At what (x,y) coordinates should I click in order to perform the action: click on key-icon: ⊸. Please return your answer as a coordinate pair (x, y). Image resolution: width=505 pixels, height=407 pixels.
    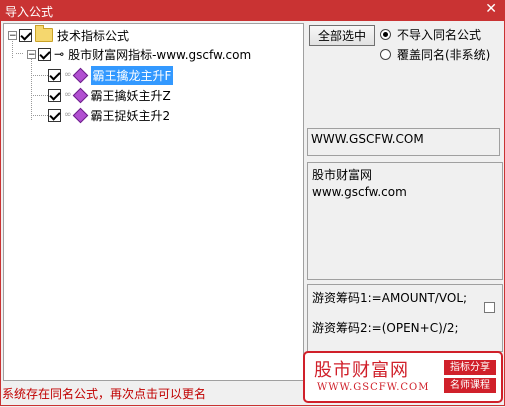
    Looking at the image, I should click on (59, 54).